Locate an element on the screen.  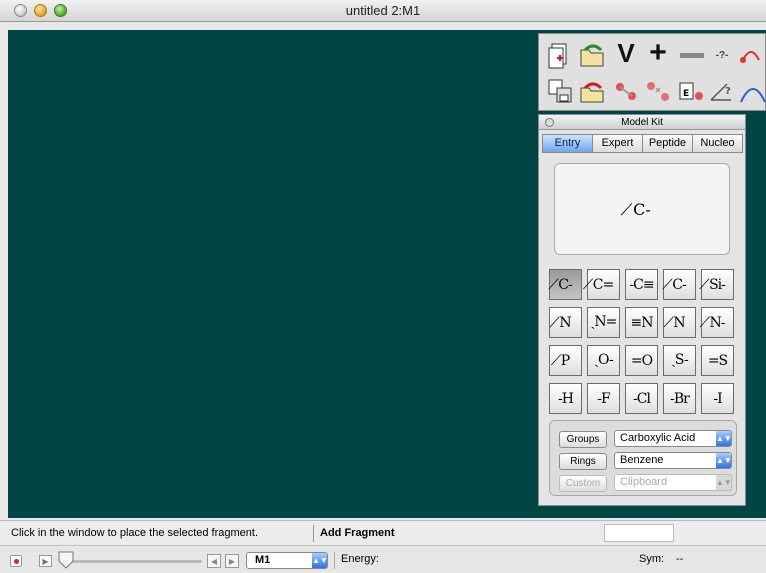
status-field is located at coordinates (639, 533).